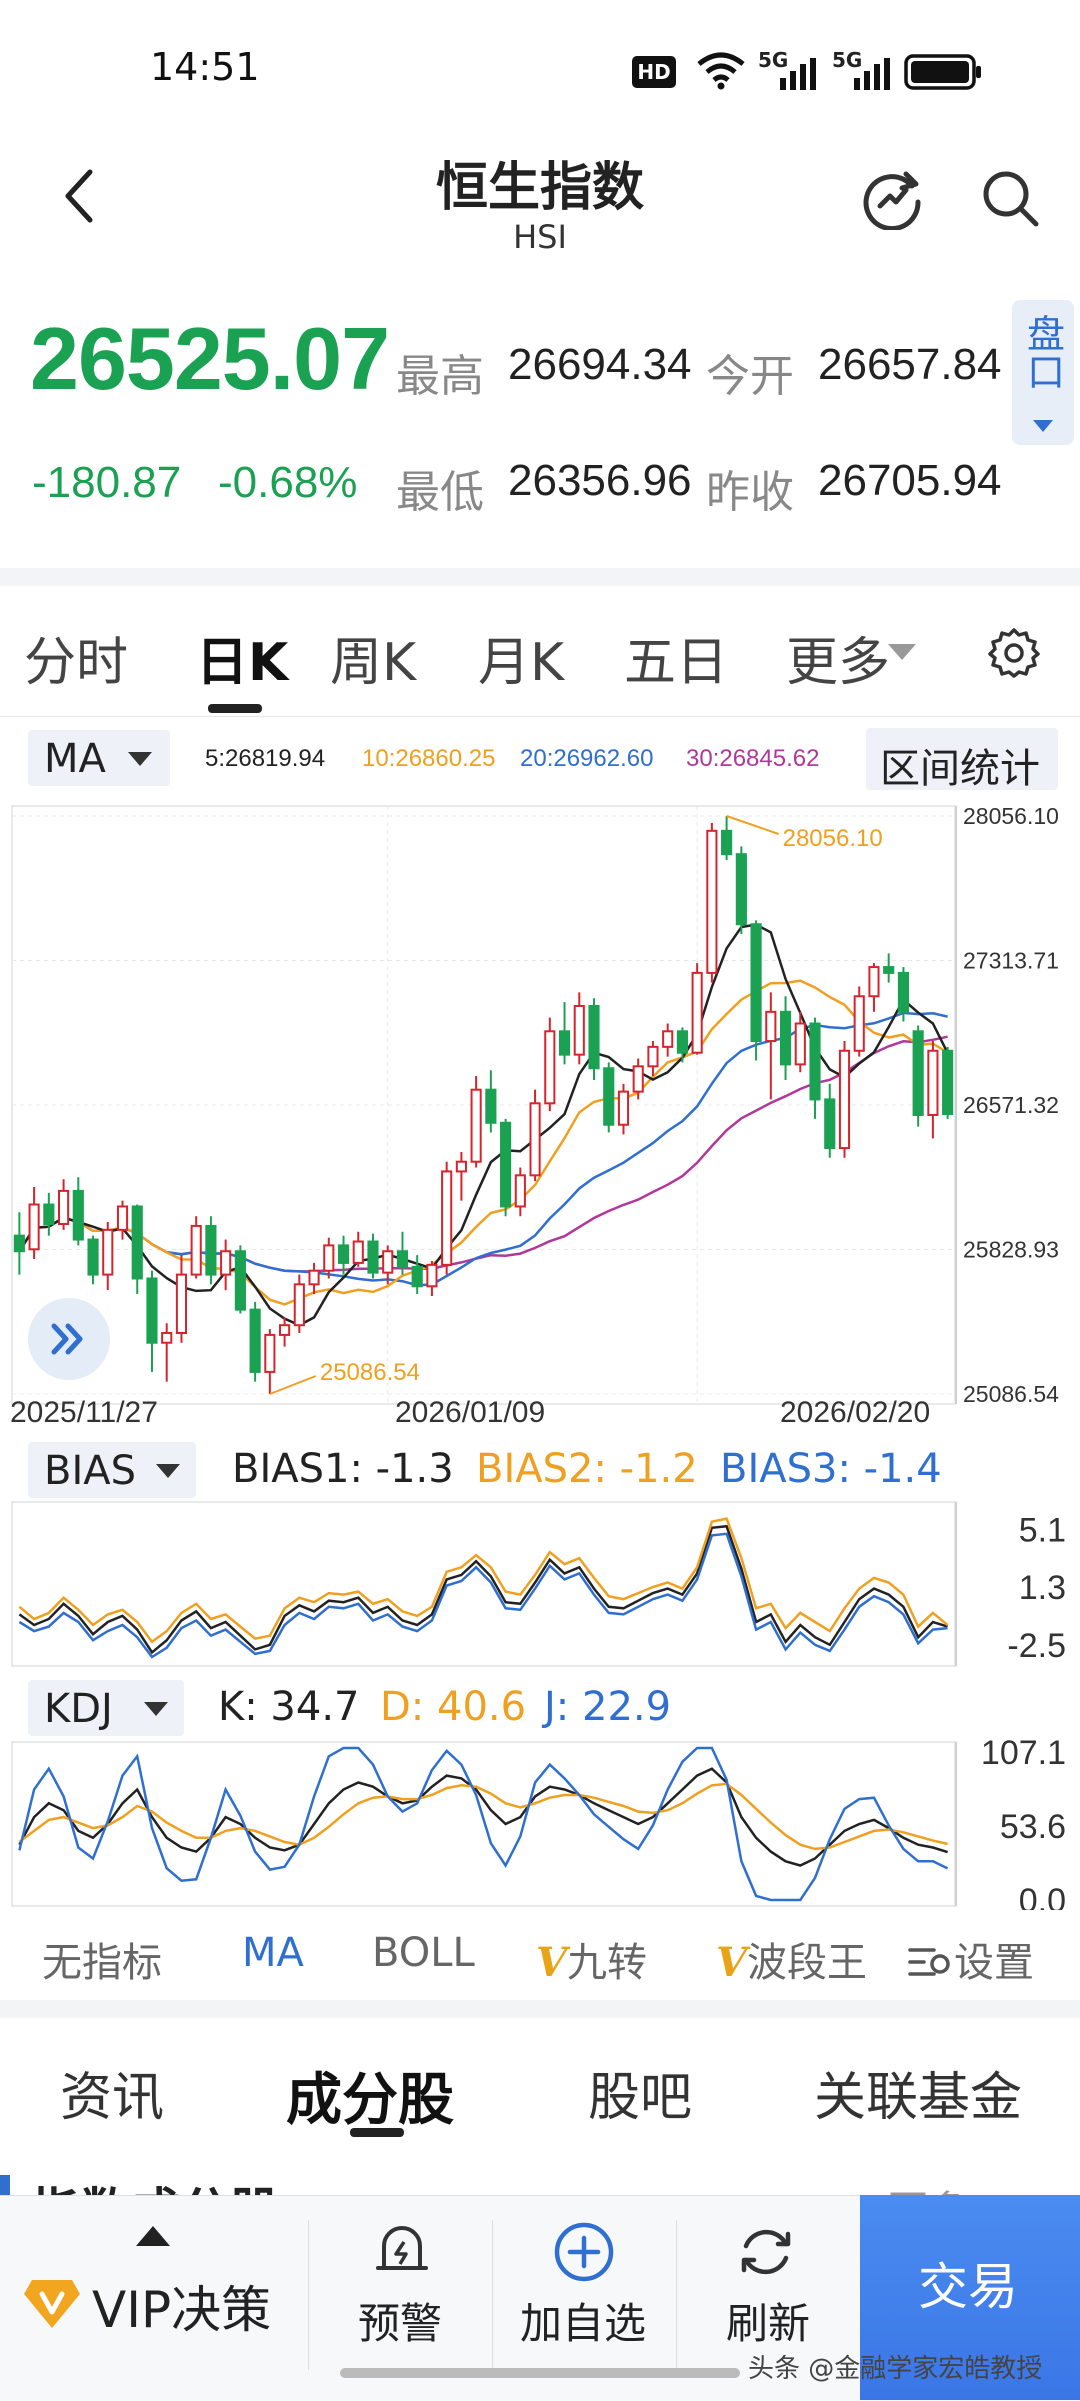 The image size is (1080, 2401). I want to click on refresh-icon, so click(766, 2252).